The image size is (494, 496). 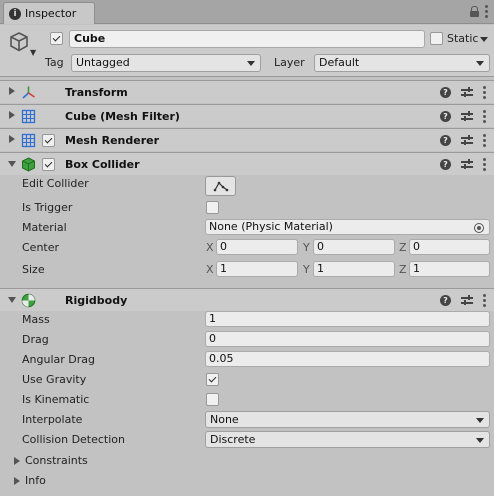 What do you see at coordinates (54, 379) in the screenshot?
I see `use-gravity-label: Use Gravity` at bounding box center [54, 379].